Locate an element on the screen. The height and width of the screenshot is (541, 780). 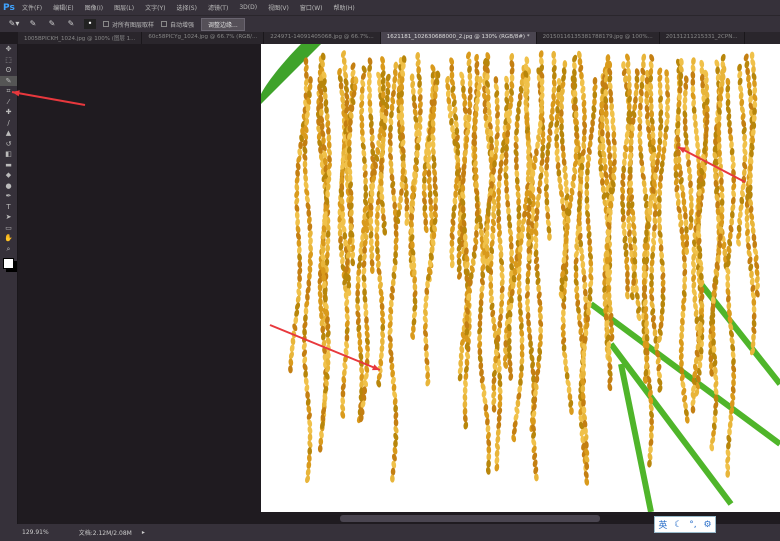
add-selection-icon: ✎ is located at coordinates (52, 24).